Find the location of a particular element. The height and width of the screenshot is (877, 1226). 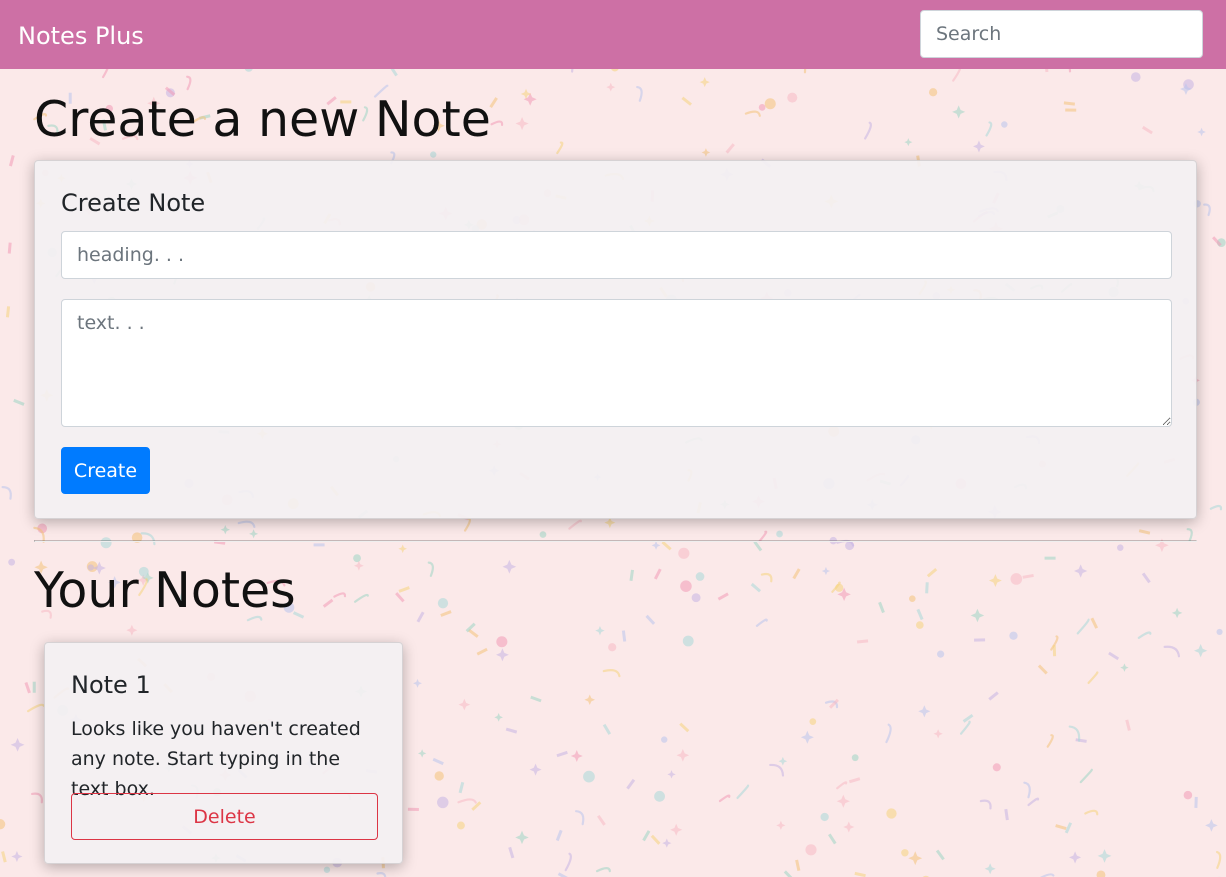

delete-note-button: Delete is located at coordinates (224, 816).